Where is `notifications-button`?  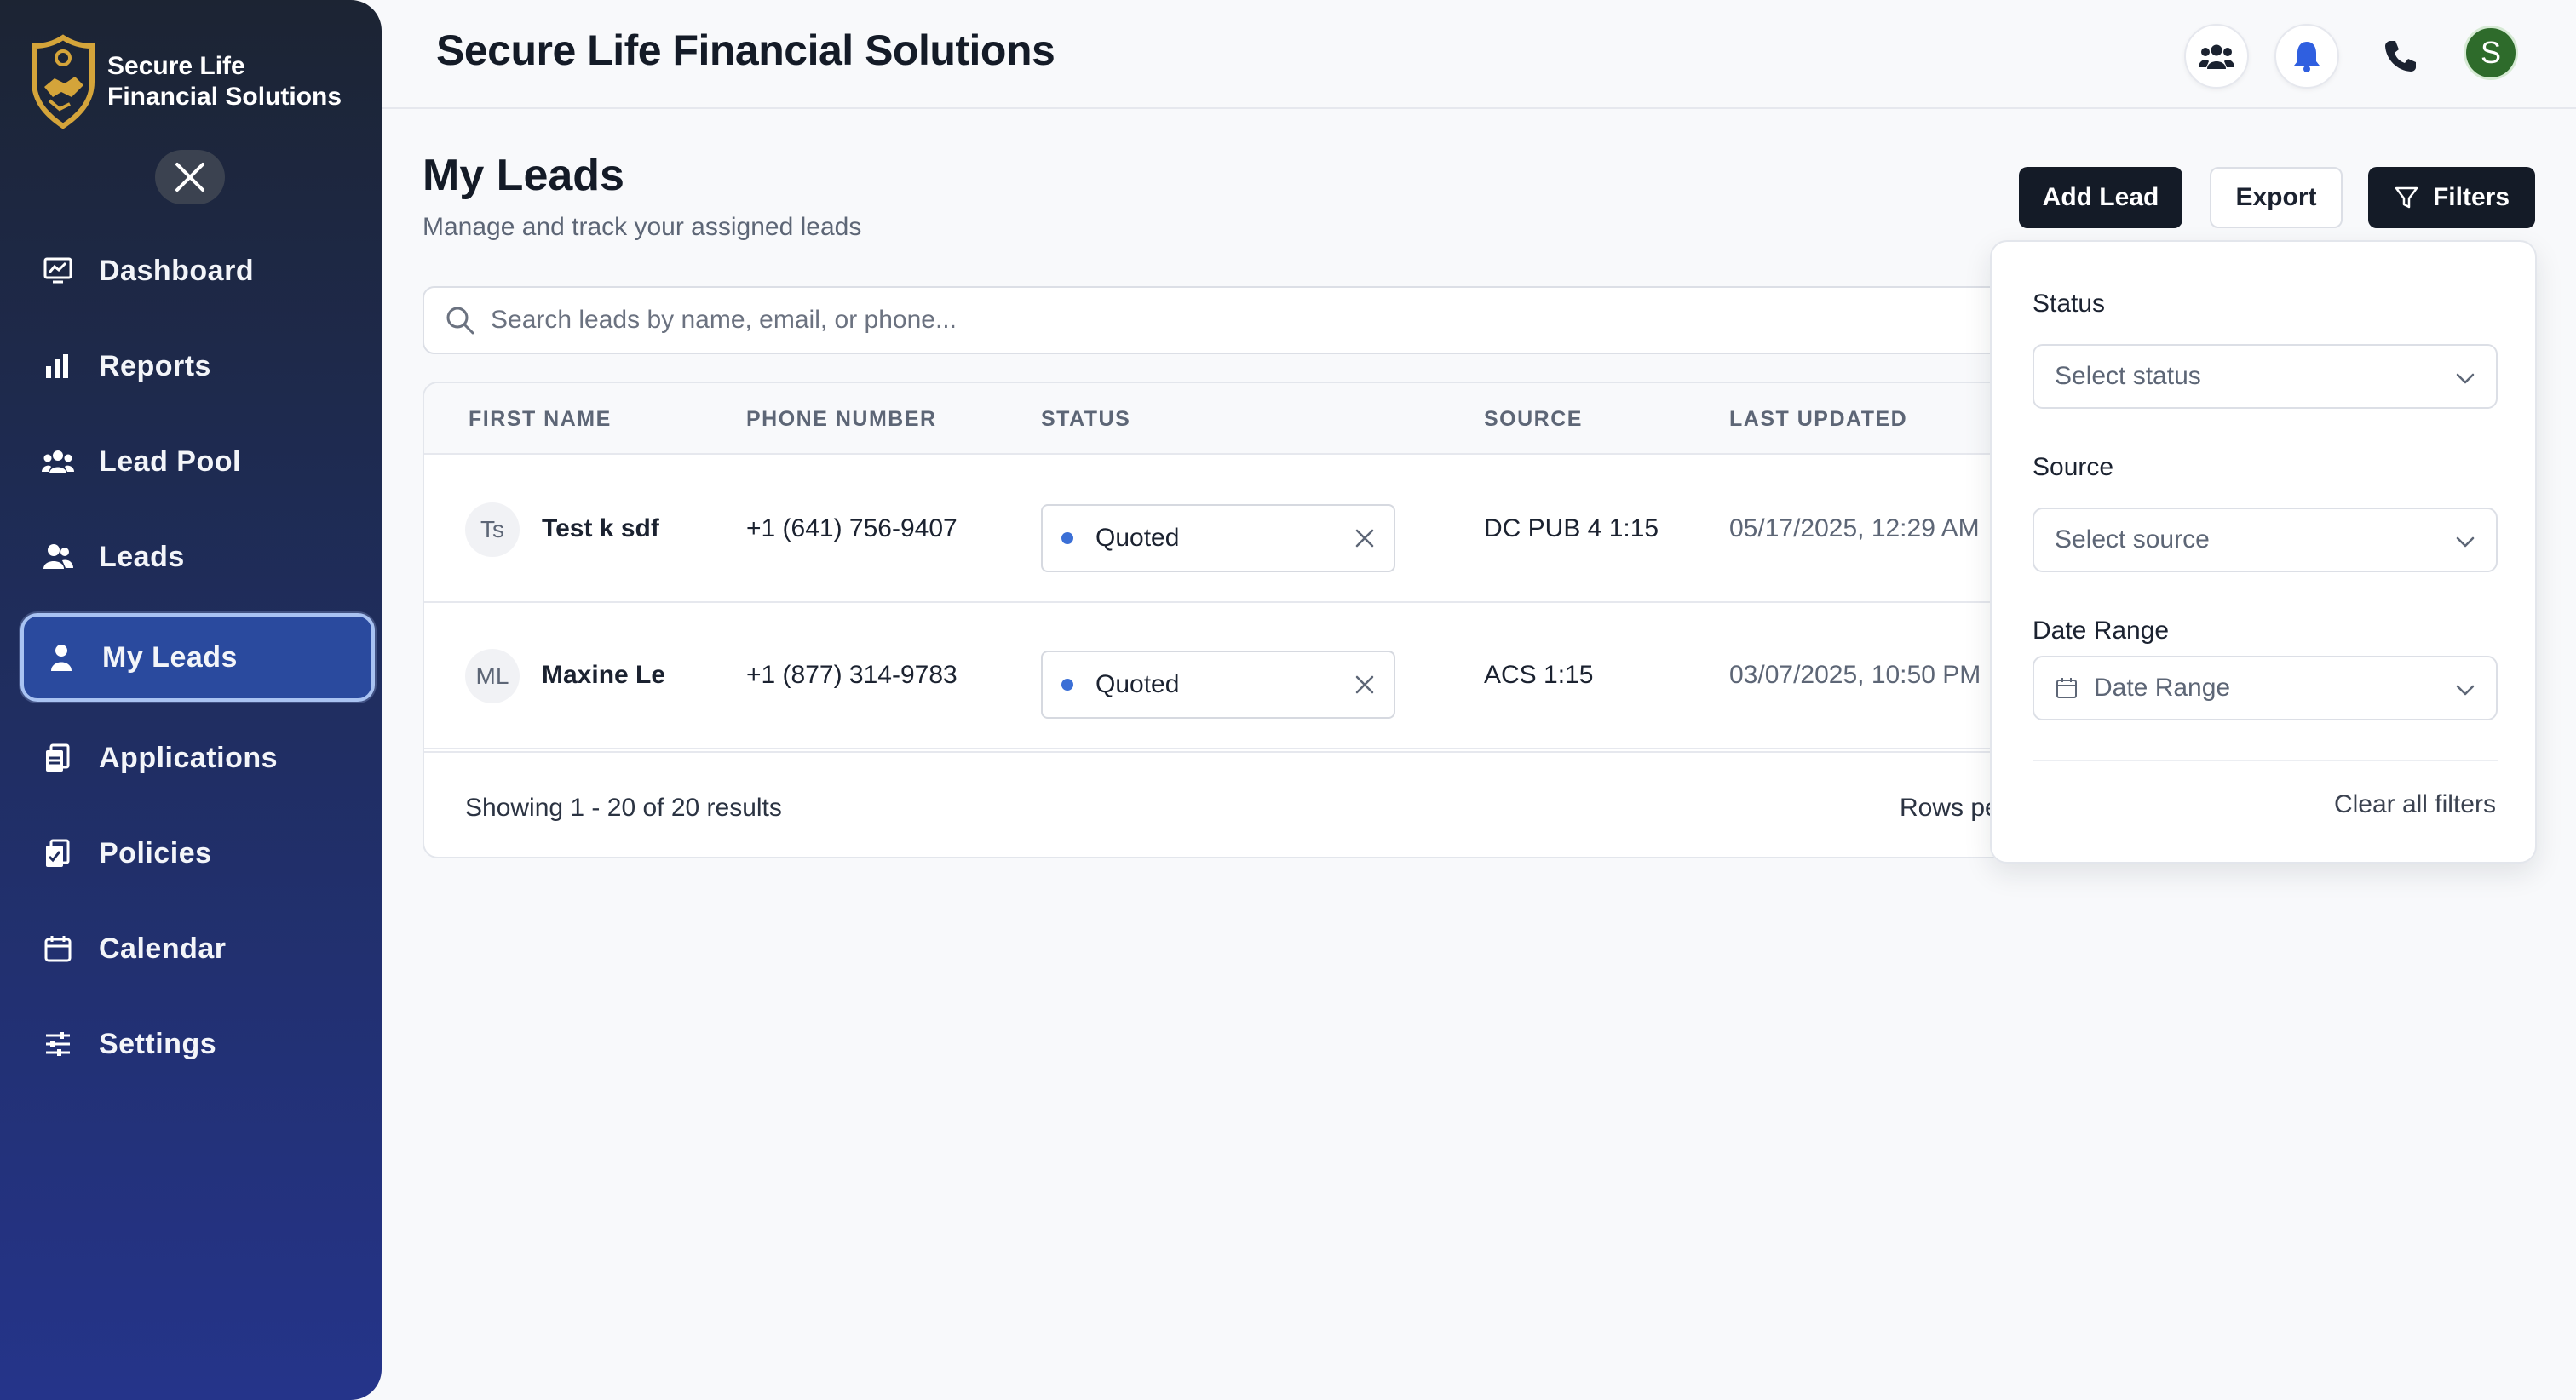 notifications-button is located at coordinates (2307, 56).